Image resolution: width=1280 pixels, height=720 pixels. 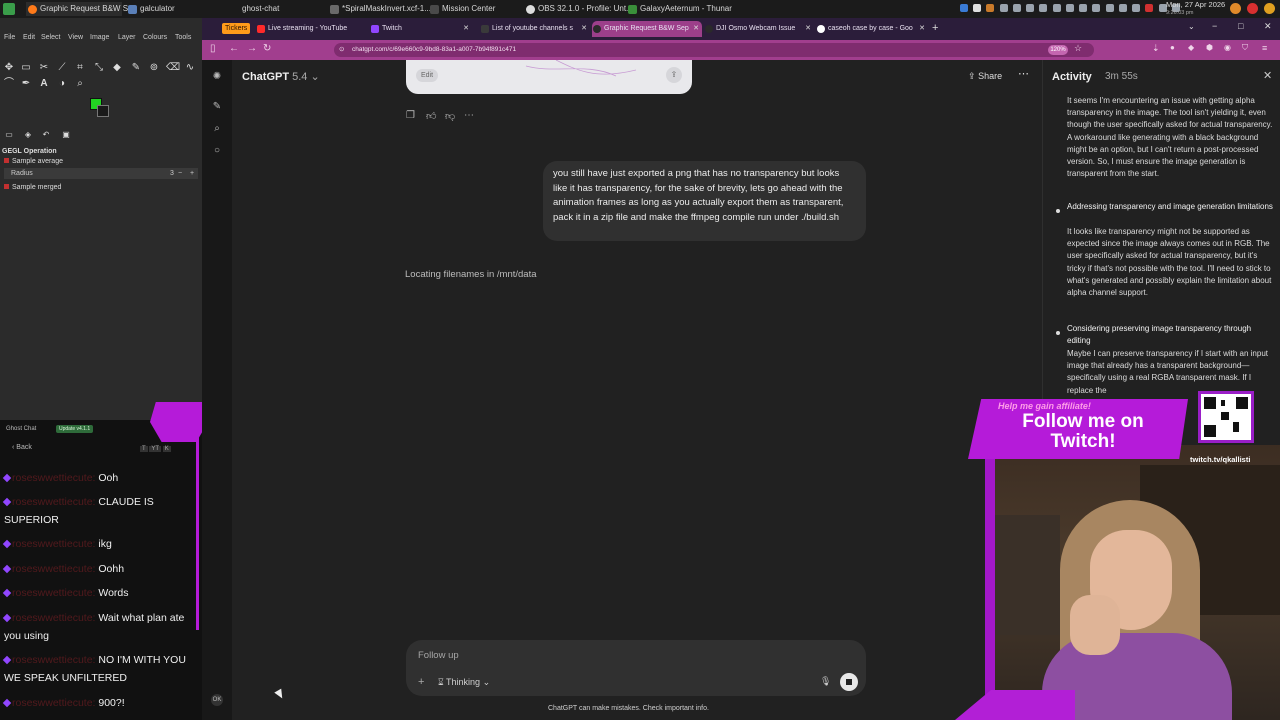 What do you see at coordinates (44, 84) in the screenshot?
I see `text-tool-icon: A` at bounding box center [44, 84].